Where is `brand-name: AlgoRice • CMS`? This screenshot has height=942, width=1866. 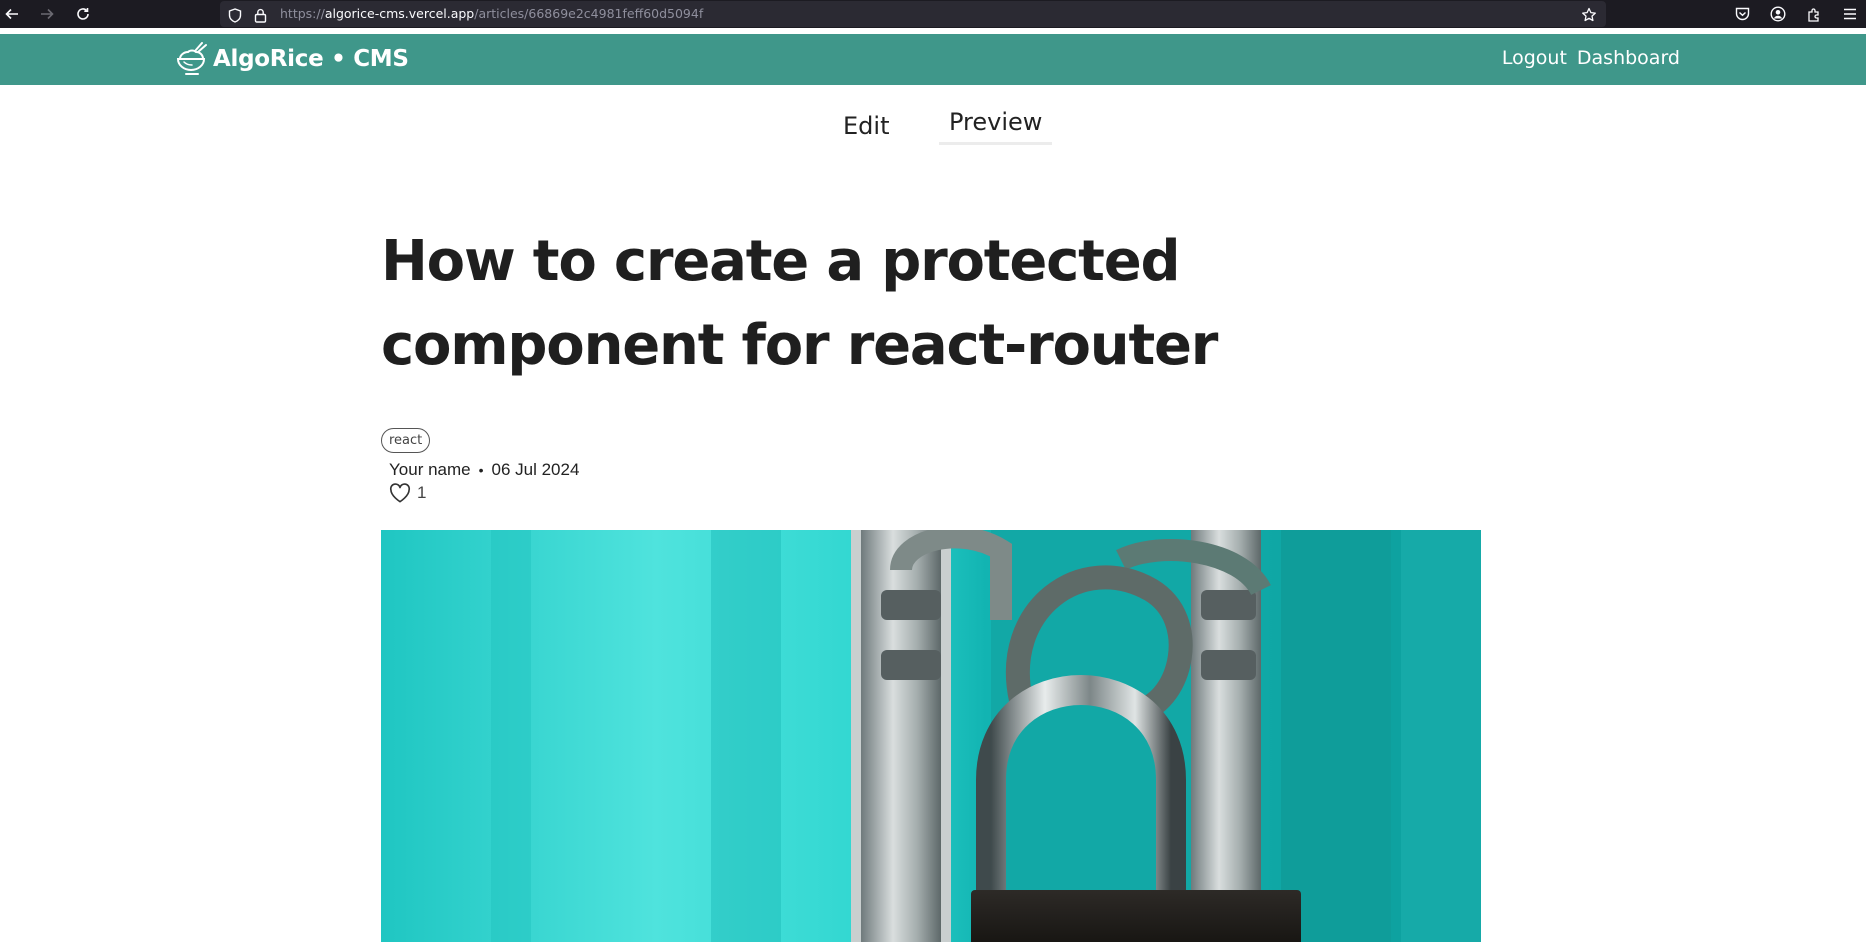 brand-name: AlgoRice • CMS is located at coordinates (311, 59).